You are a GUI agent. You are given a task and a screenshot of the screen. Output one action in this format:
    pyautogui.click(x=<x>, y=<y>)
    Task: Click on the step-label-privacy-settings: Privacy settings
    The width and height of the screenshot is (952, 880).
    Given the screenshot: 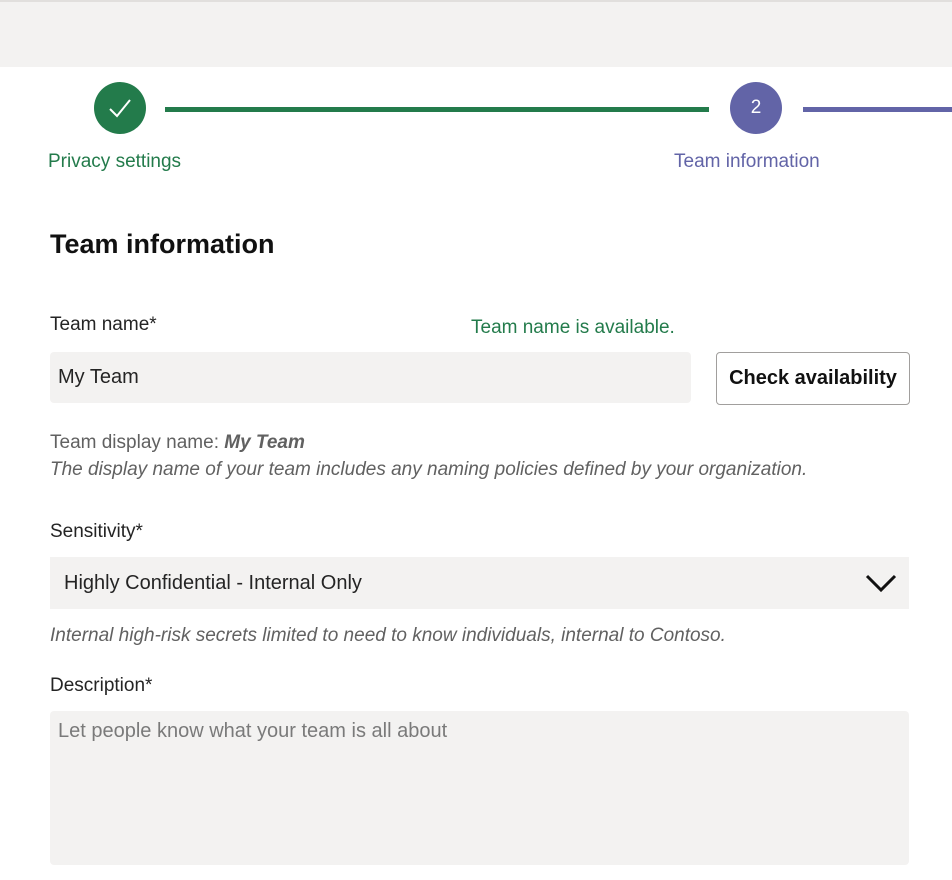 What is the action you would take?
    pyautogui.click(x=115, y=161)
    